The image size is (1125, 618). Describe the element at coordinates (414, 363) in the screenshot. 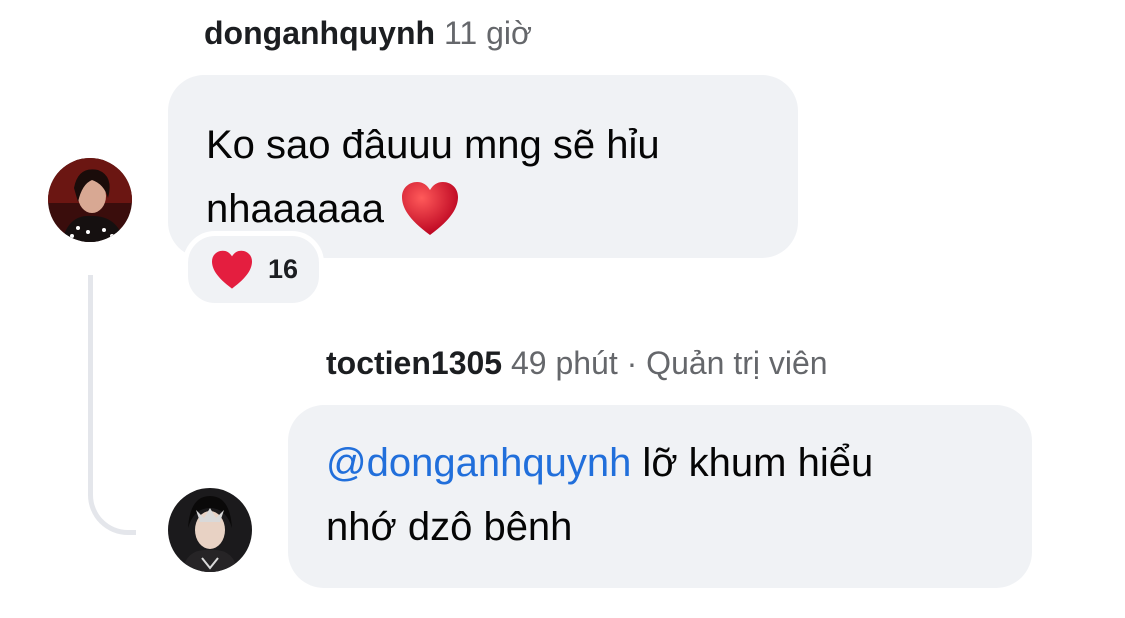

I see `username: toctien1305` at that location.